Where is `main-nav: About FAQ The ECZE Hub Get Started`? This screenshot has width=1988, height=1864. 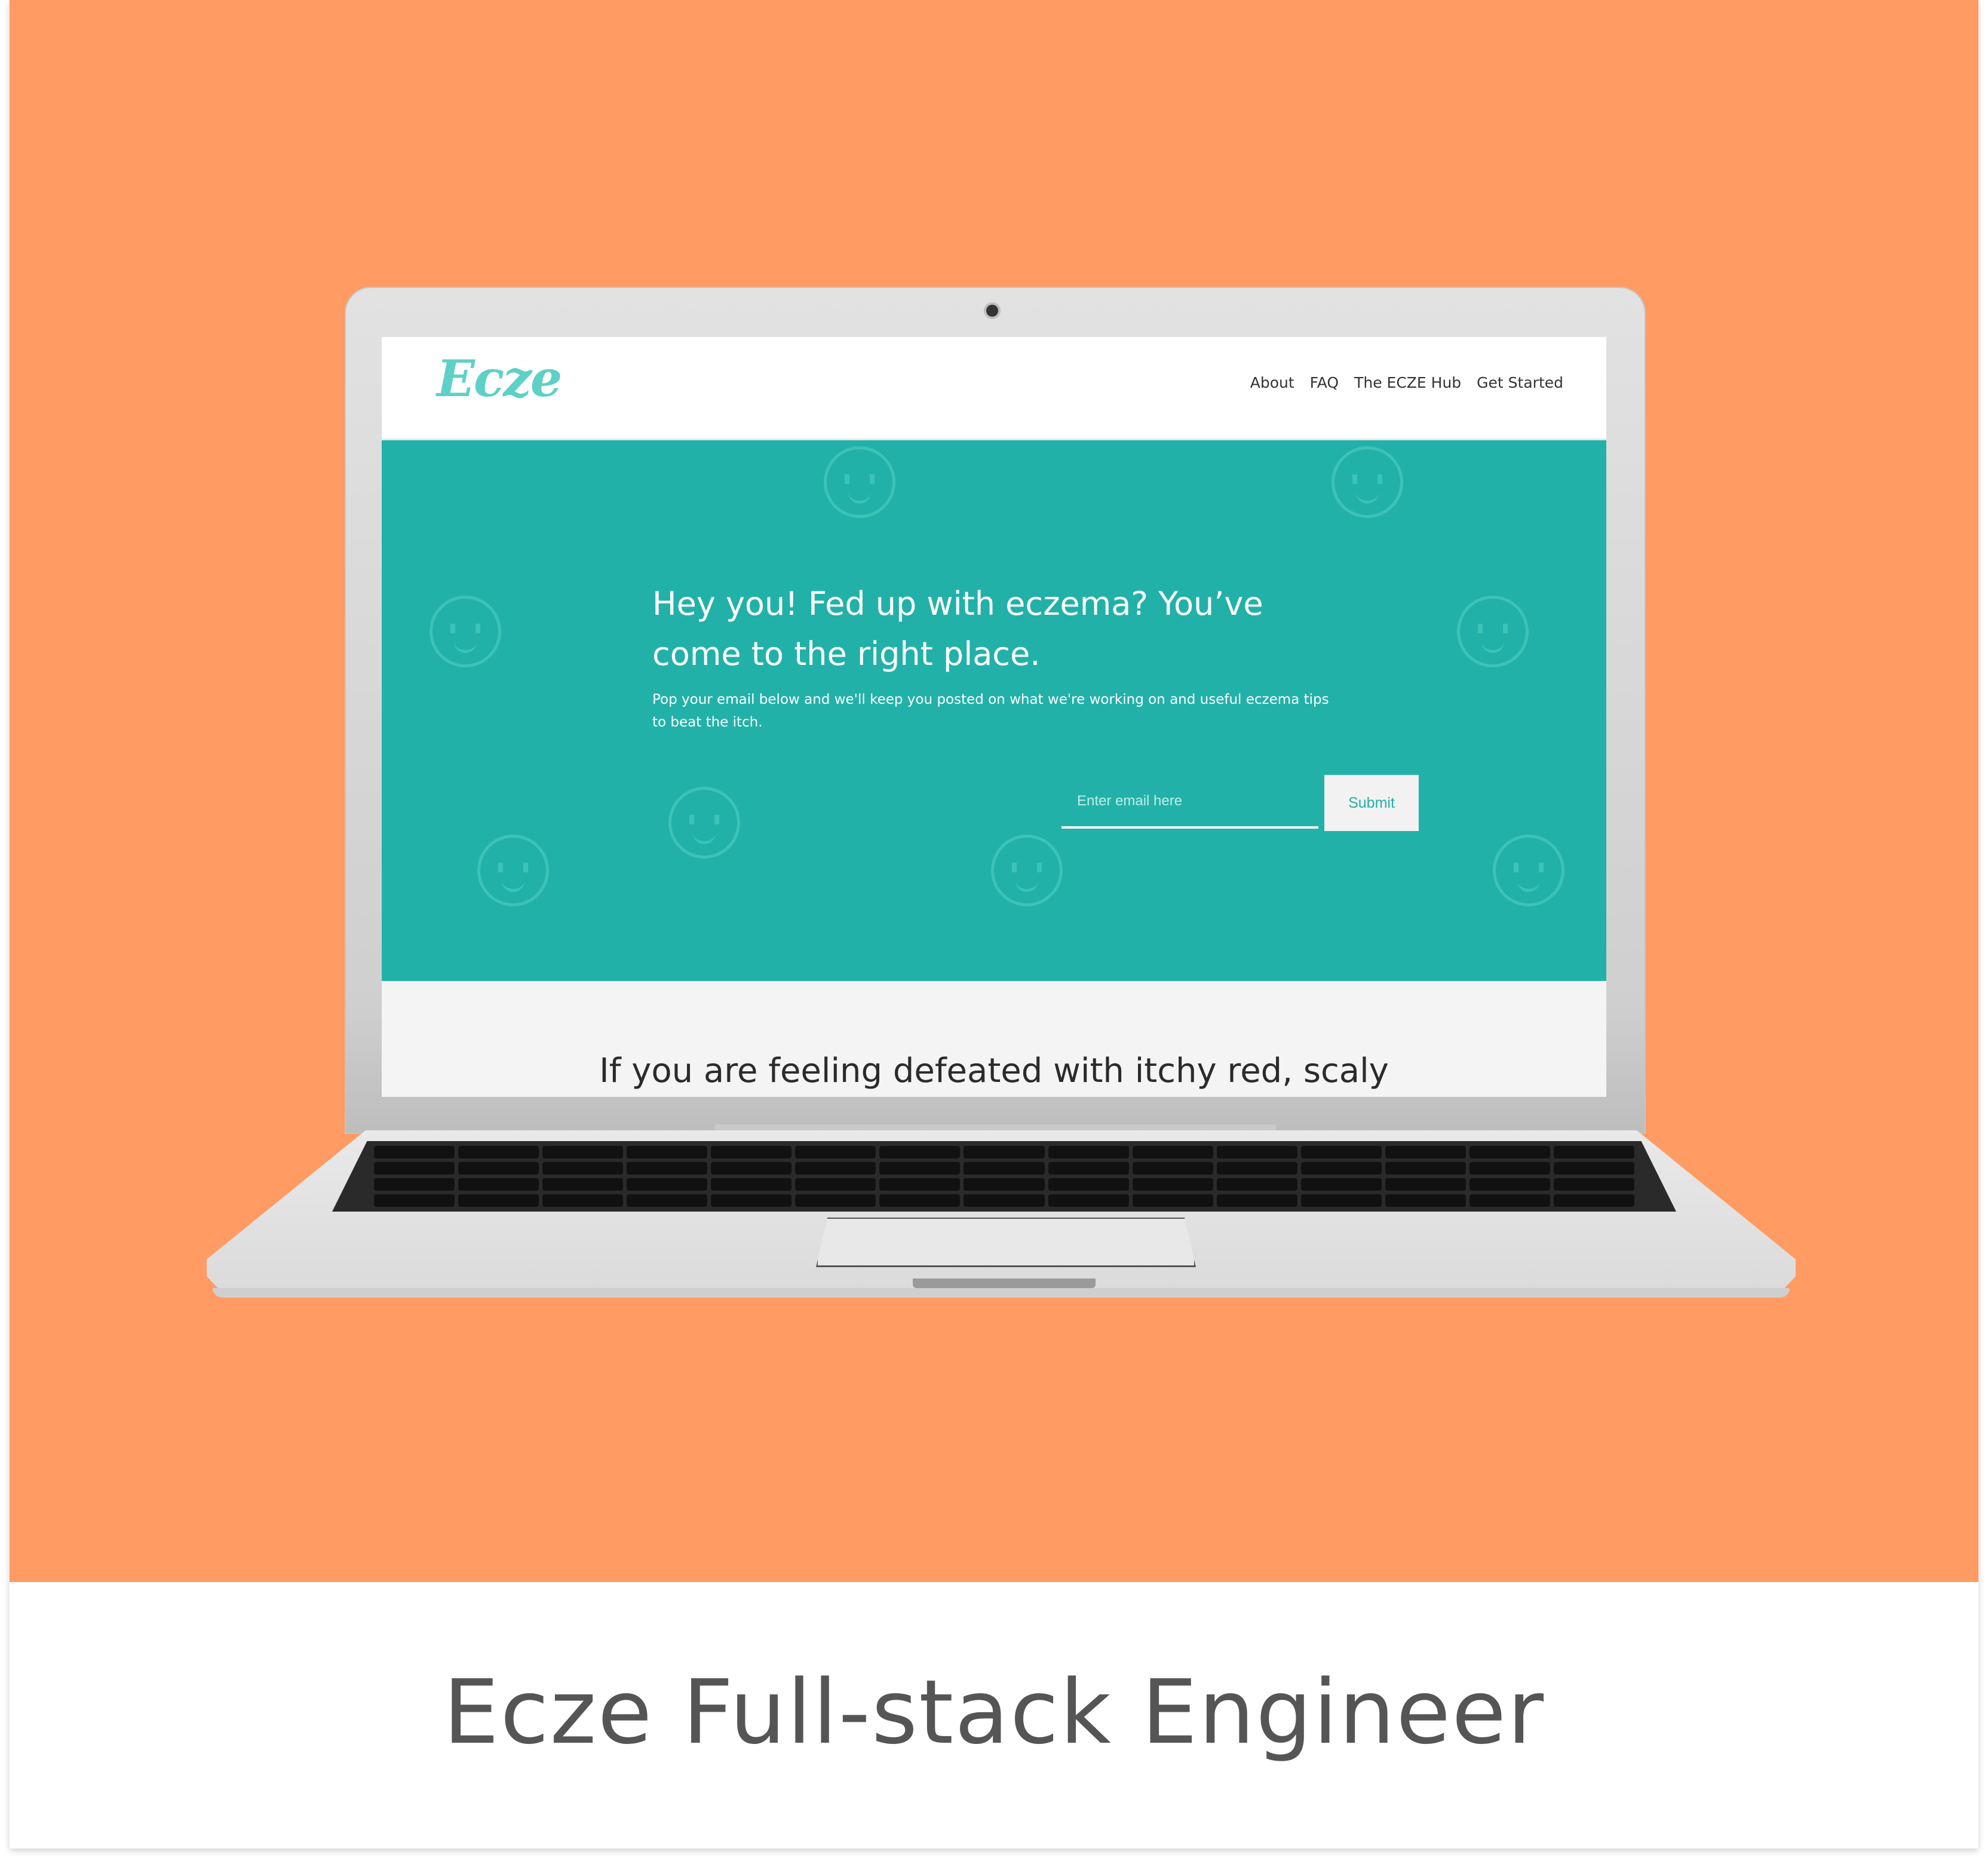
main-nav: About FAQ The ECZE Hub Get Started is located at coordinates (1407, 382).